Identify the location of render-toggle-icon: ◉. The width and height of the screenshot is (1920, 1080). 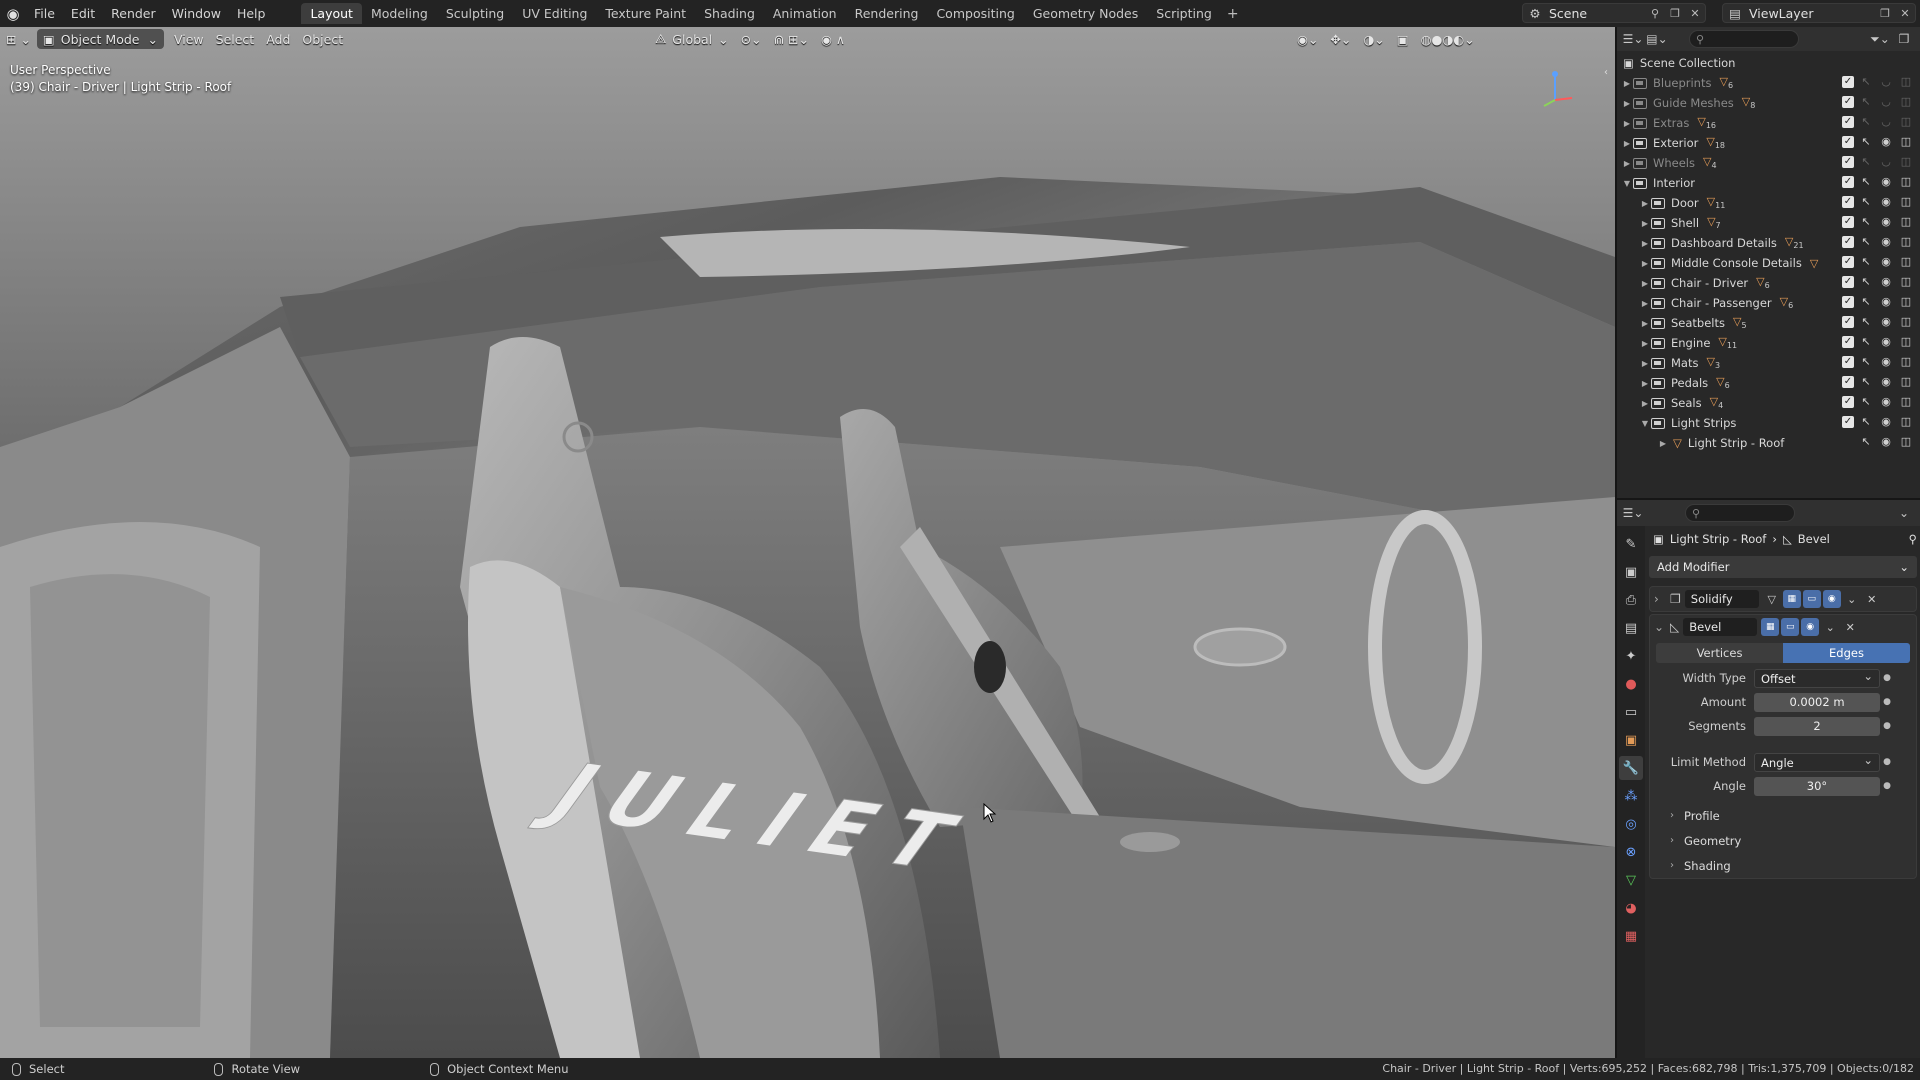
(1810, 627).